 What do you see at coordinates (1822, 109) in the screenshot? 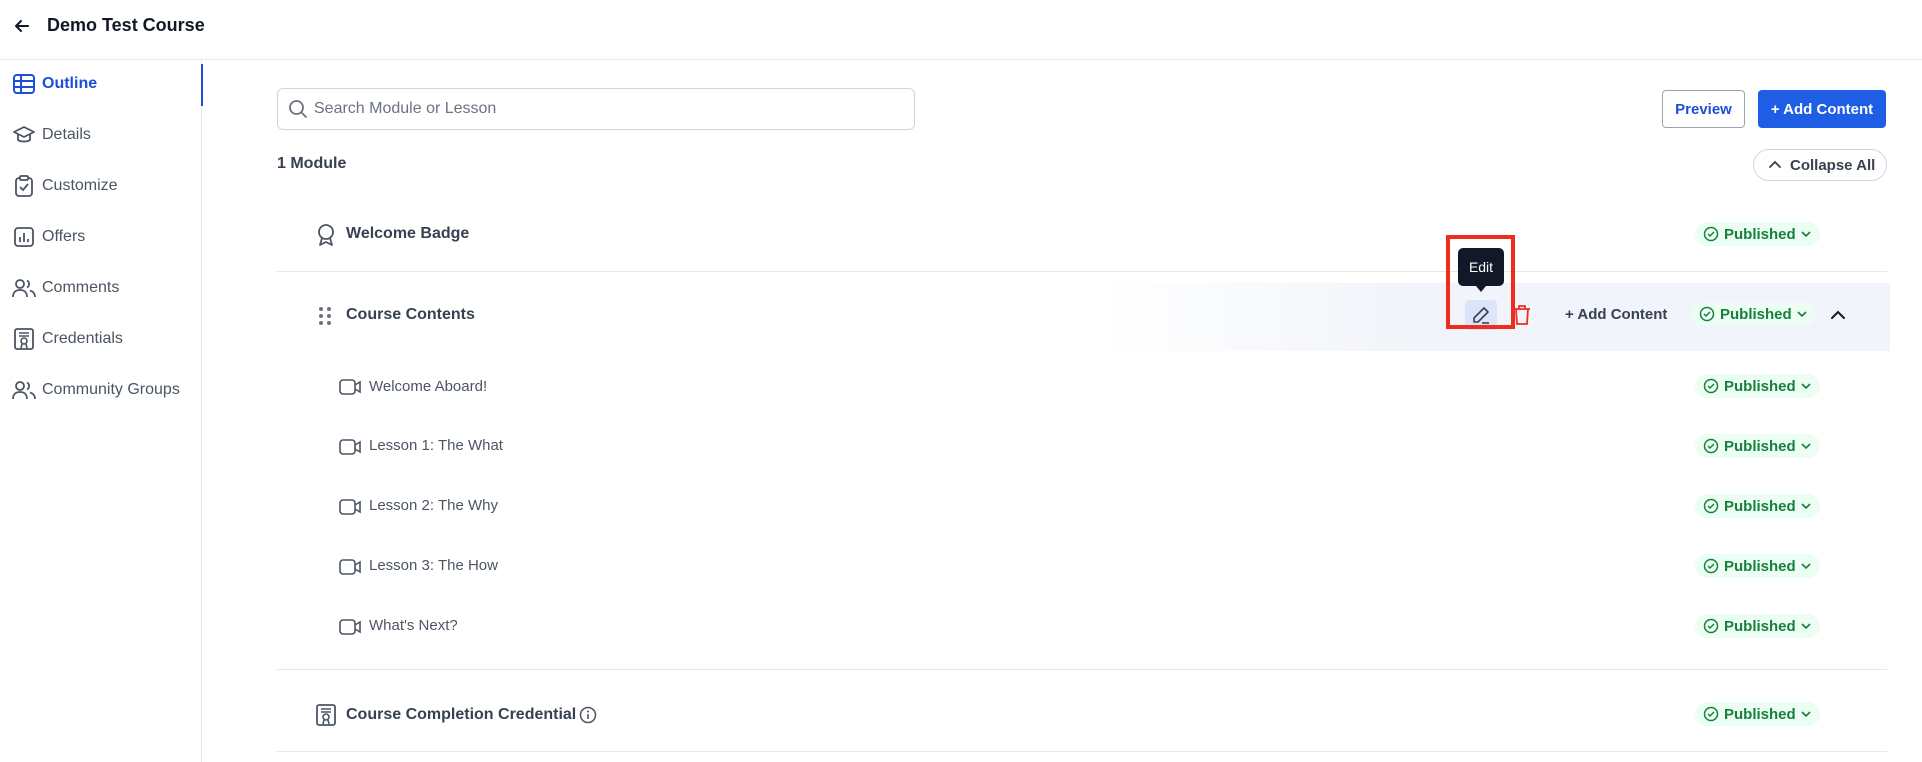
I see `add-content-button: + Add Content` at bounding box center [1822, 109].